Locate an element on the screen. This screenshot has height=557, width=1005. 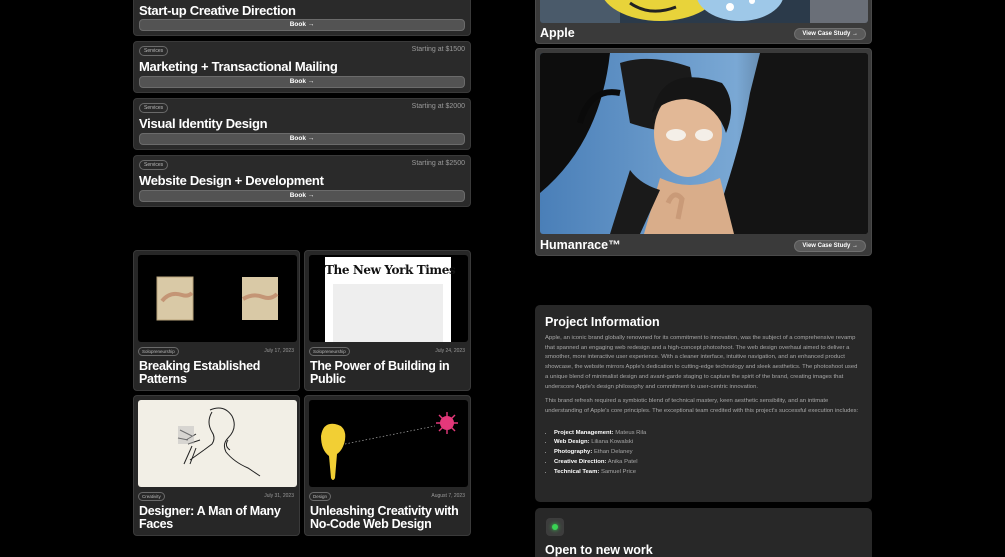
blog-title: Designer: A Man of Many Faces is located at coordinates (210, 517).